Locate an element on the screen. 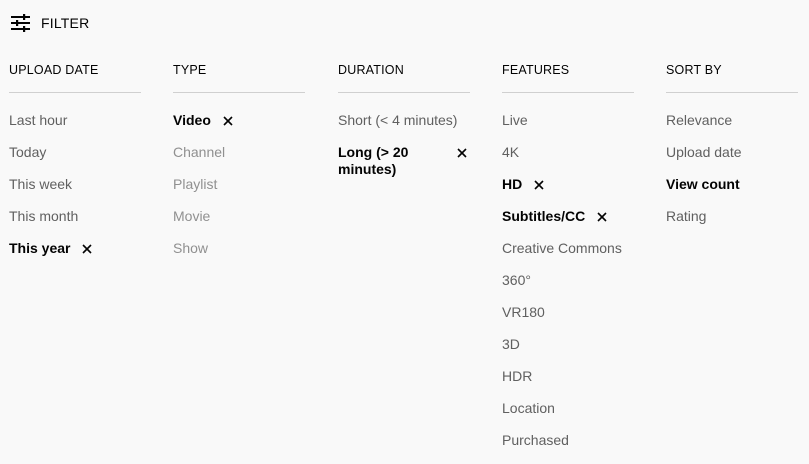 This screenshot has width=809, height=464. filter-option-this-month: This month is located at coordinates (75, 216).